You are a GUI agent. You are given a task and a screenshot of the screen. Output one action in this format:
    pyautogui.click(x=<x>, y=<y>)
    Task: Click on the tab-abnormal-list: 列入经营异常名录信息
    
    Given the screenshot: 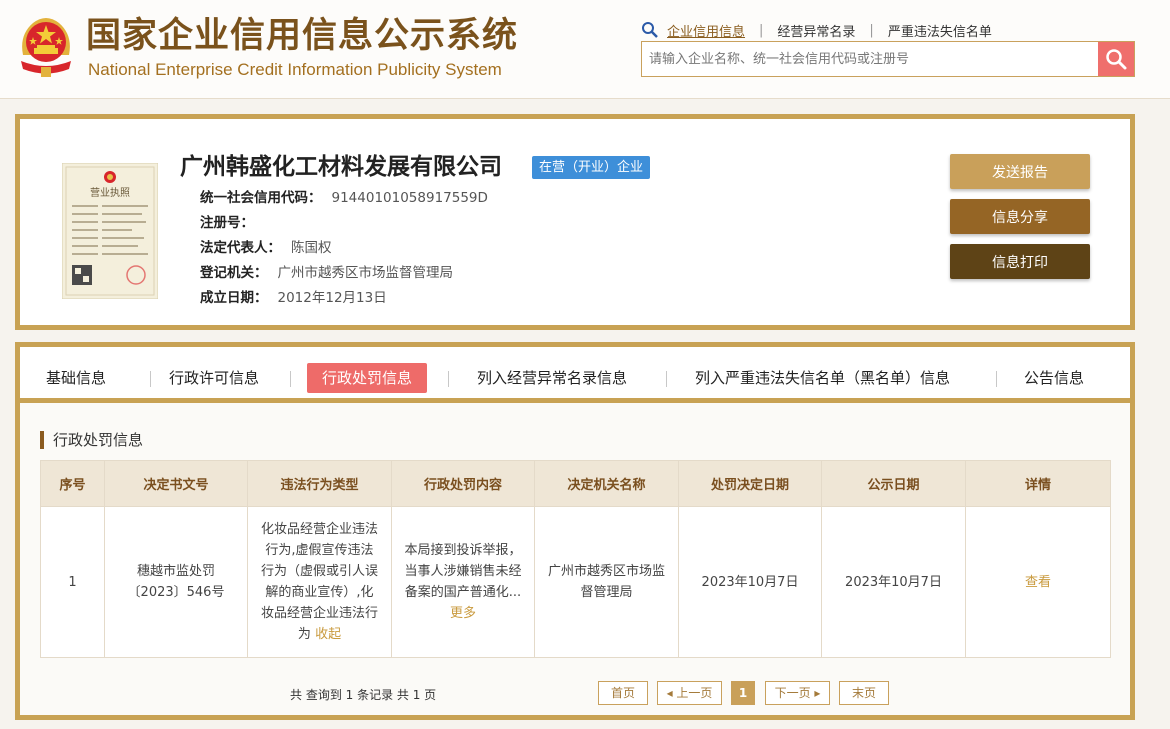 What is the action you would take?
    pyautogui.click(x=552, y=378)
    